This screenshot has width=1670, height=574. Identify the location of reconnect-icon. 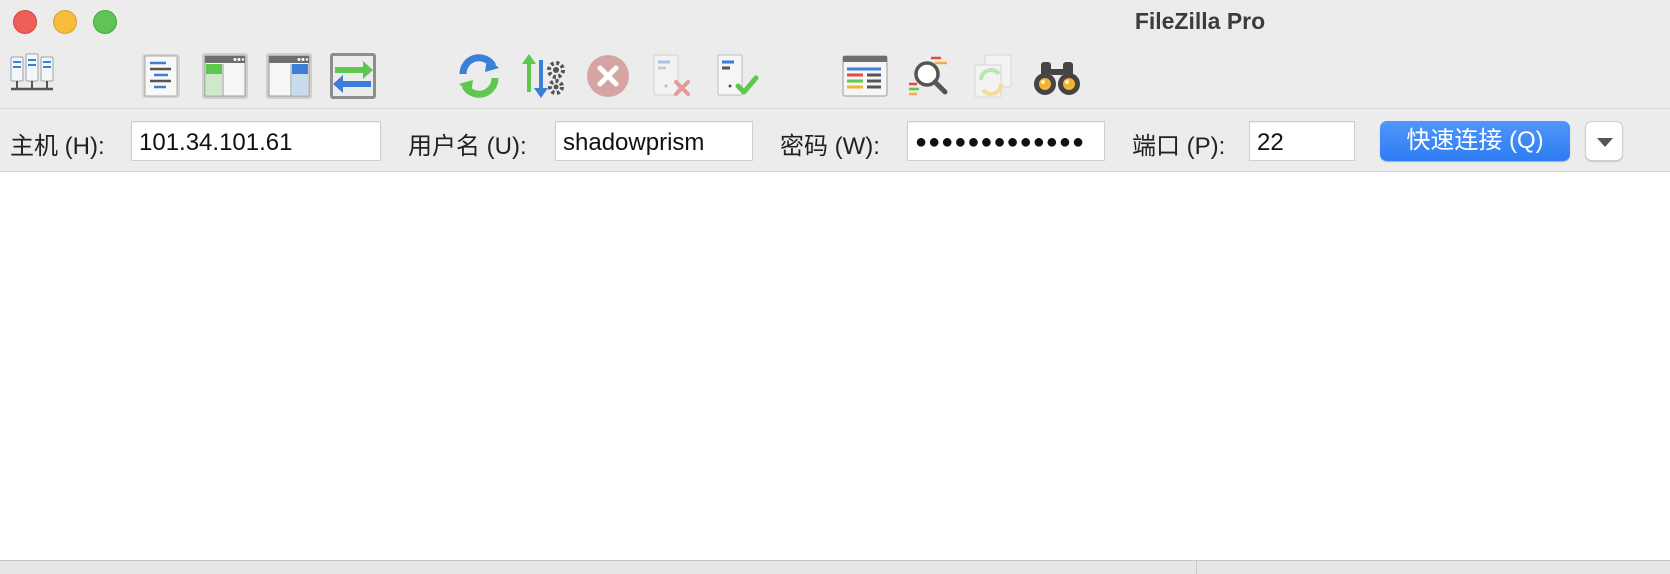
(738, 75).